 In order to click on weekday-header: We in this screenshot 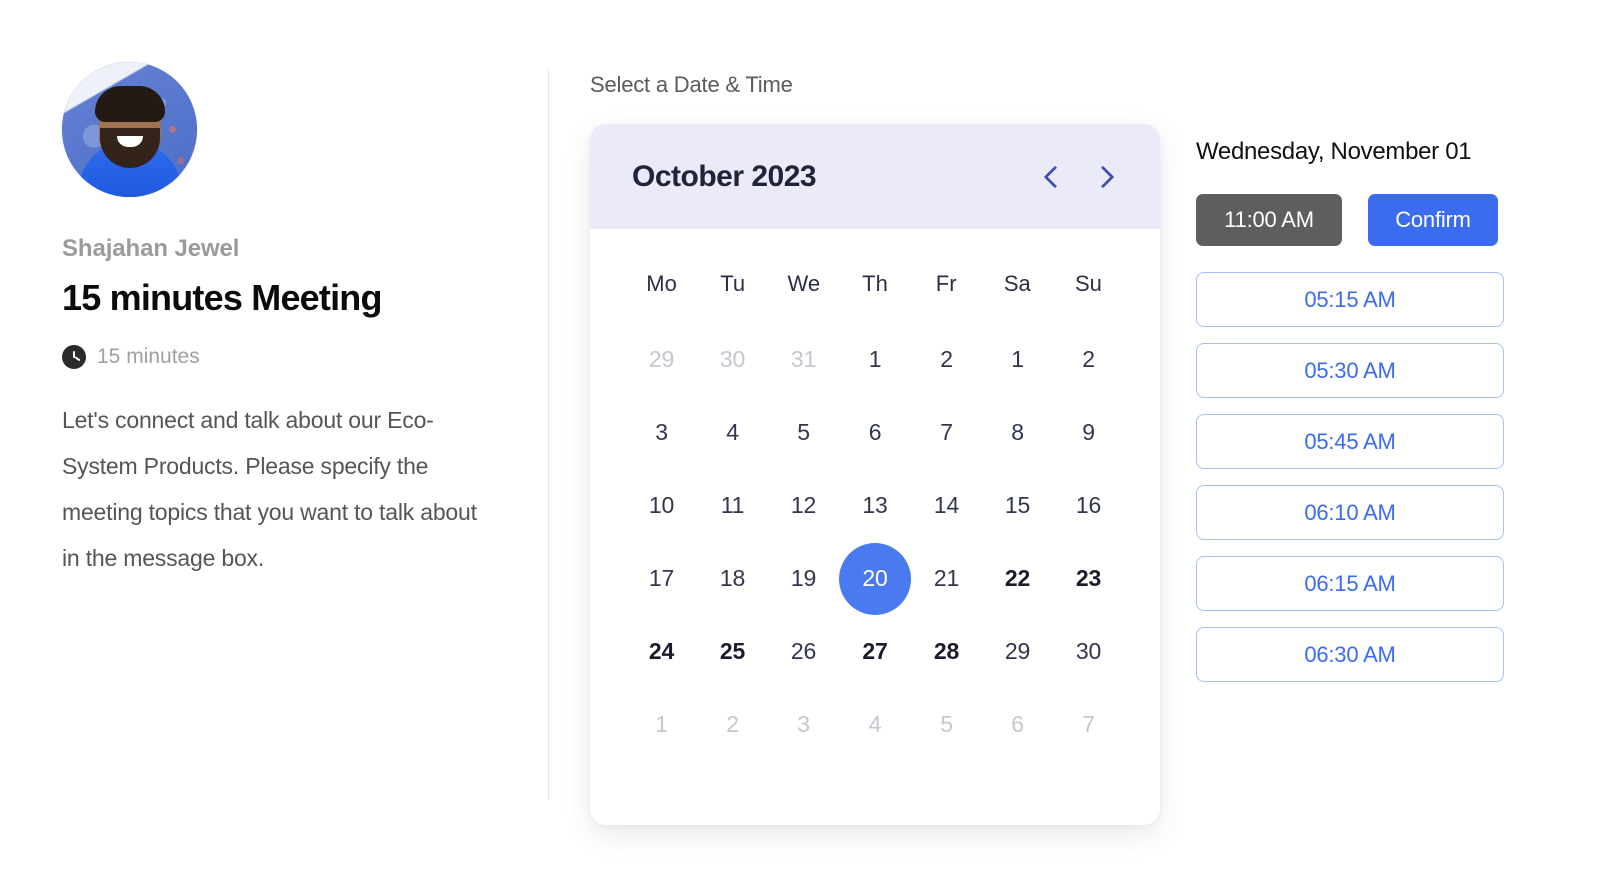, I will do `click(804, 283)`.